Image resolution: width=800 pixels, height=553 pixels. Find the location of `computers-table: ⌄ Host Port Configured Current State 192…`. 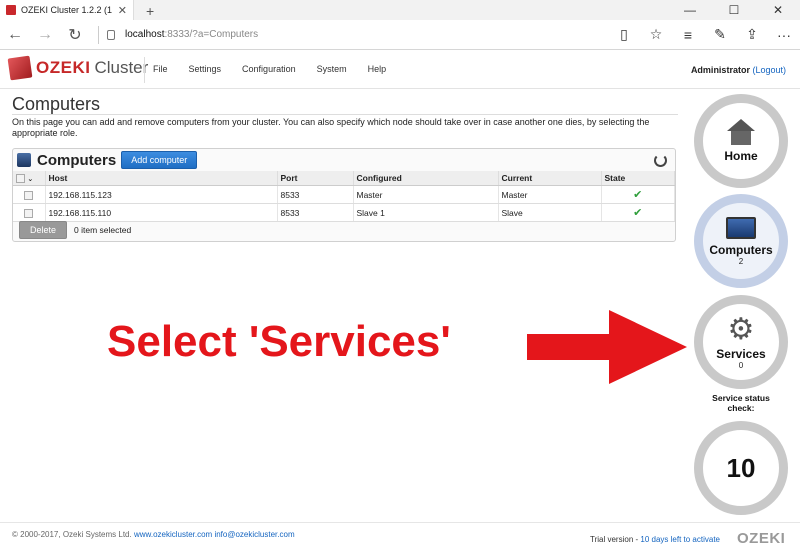

computers-table: ⌄ Host Port Configured Current State 192… is located at coordinates (344, 197).